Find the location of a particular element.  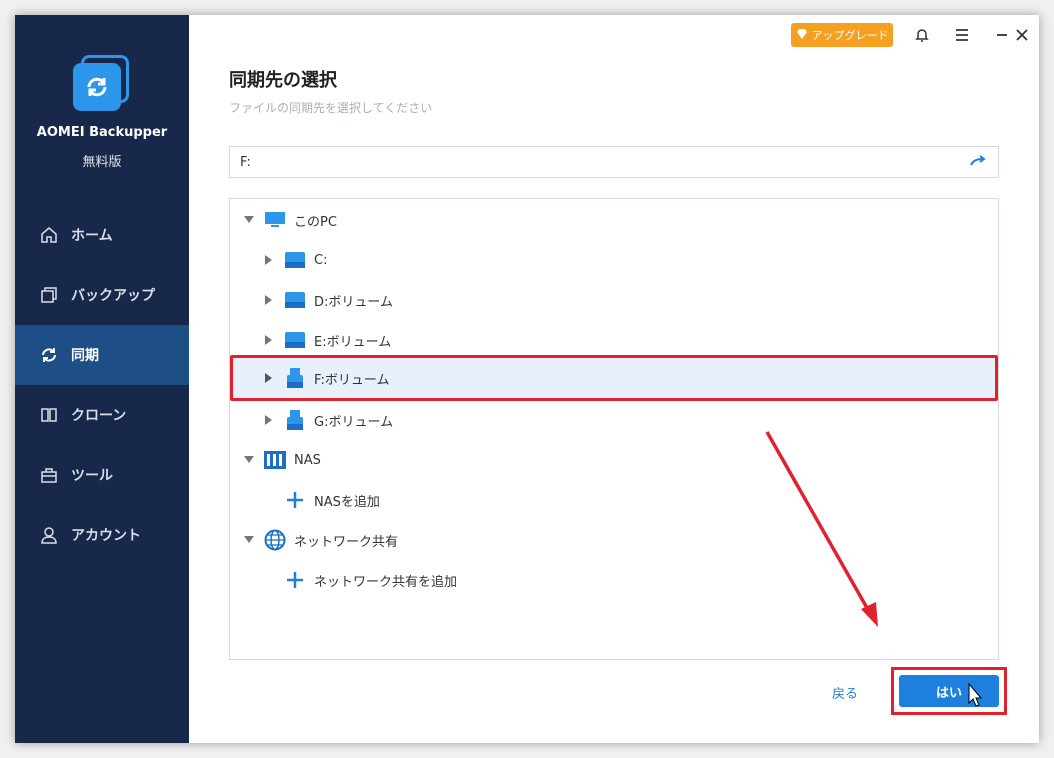

sidebar-item-sync: 同期 is located at coordinates (102, 355).